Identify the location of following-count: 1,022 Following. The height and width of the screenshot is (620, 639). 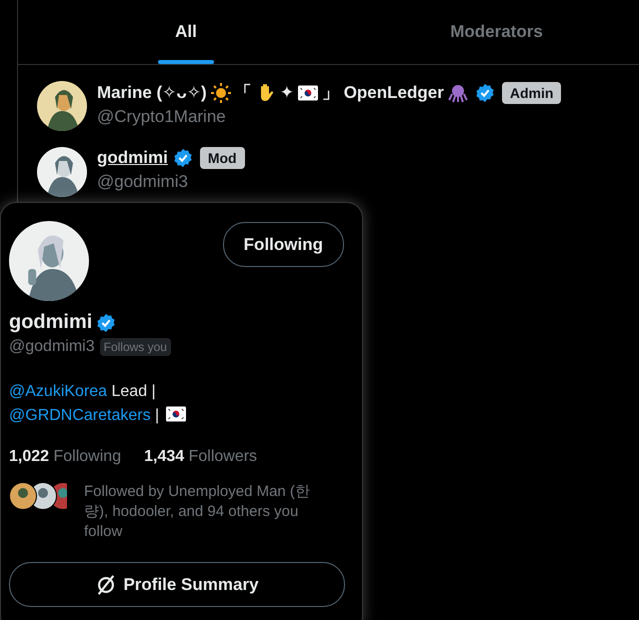
(65, 457).